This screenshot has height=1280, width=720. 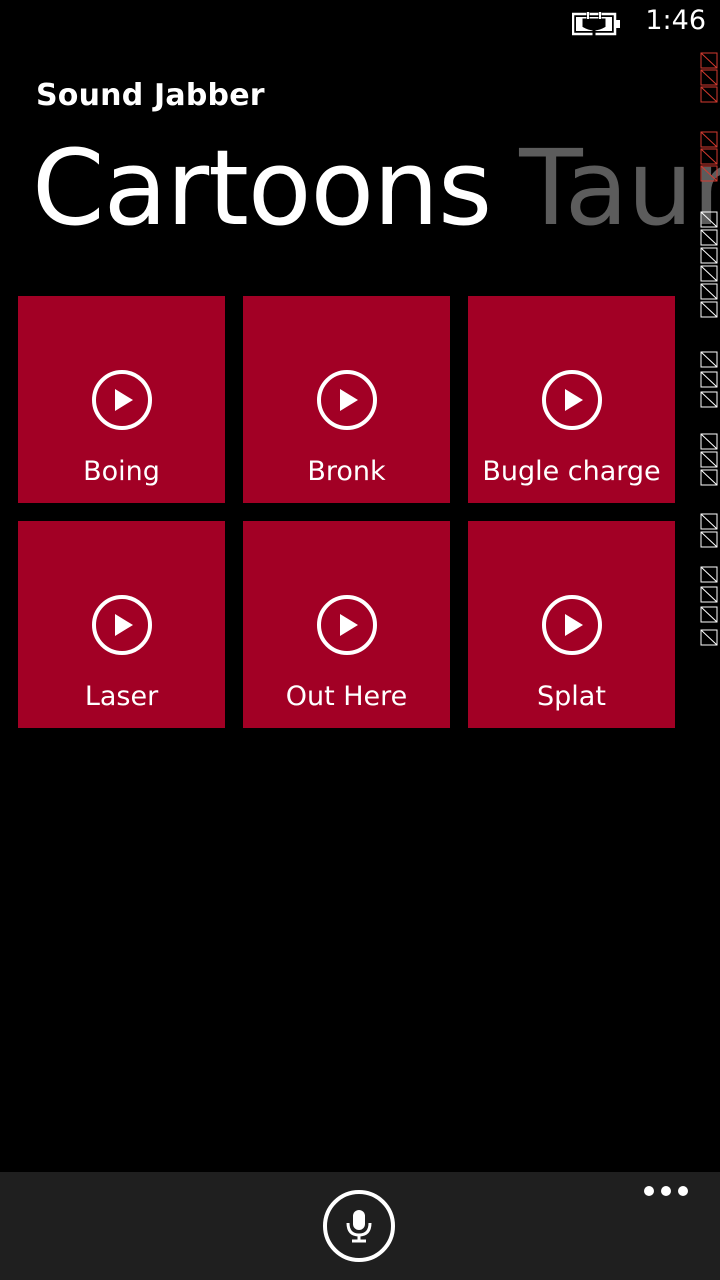 I want to click on microphone-button, so click(x=359, y=1226).